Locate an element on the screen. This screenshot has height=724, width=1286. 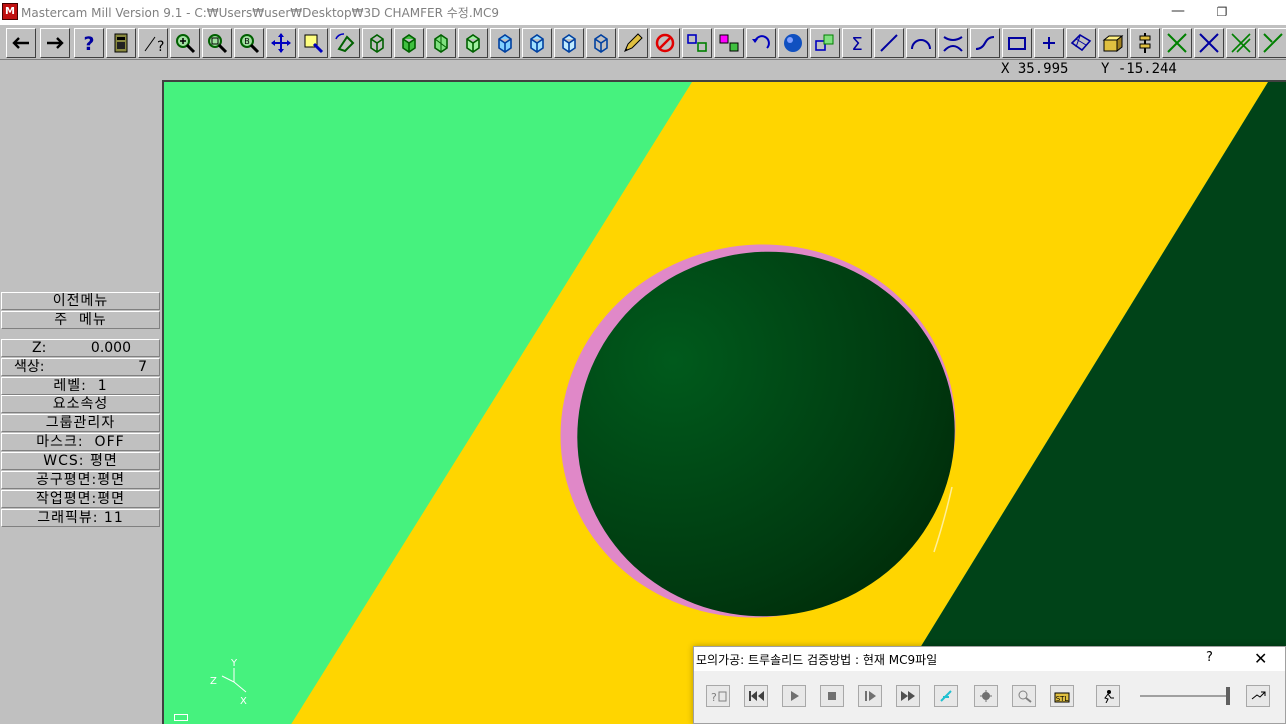
axis-triad-icon is located at coordinates (234, 680).